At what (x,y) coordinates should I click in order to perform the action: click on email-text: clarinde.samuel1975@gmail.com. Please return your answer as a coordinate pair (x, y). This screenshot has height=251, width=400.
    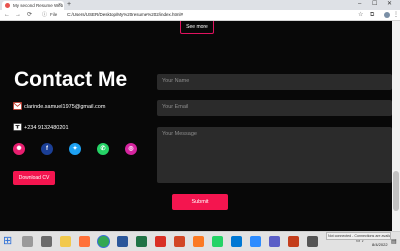
    Looking at the image, I should click on (65, 107).